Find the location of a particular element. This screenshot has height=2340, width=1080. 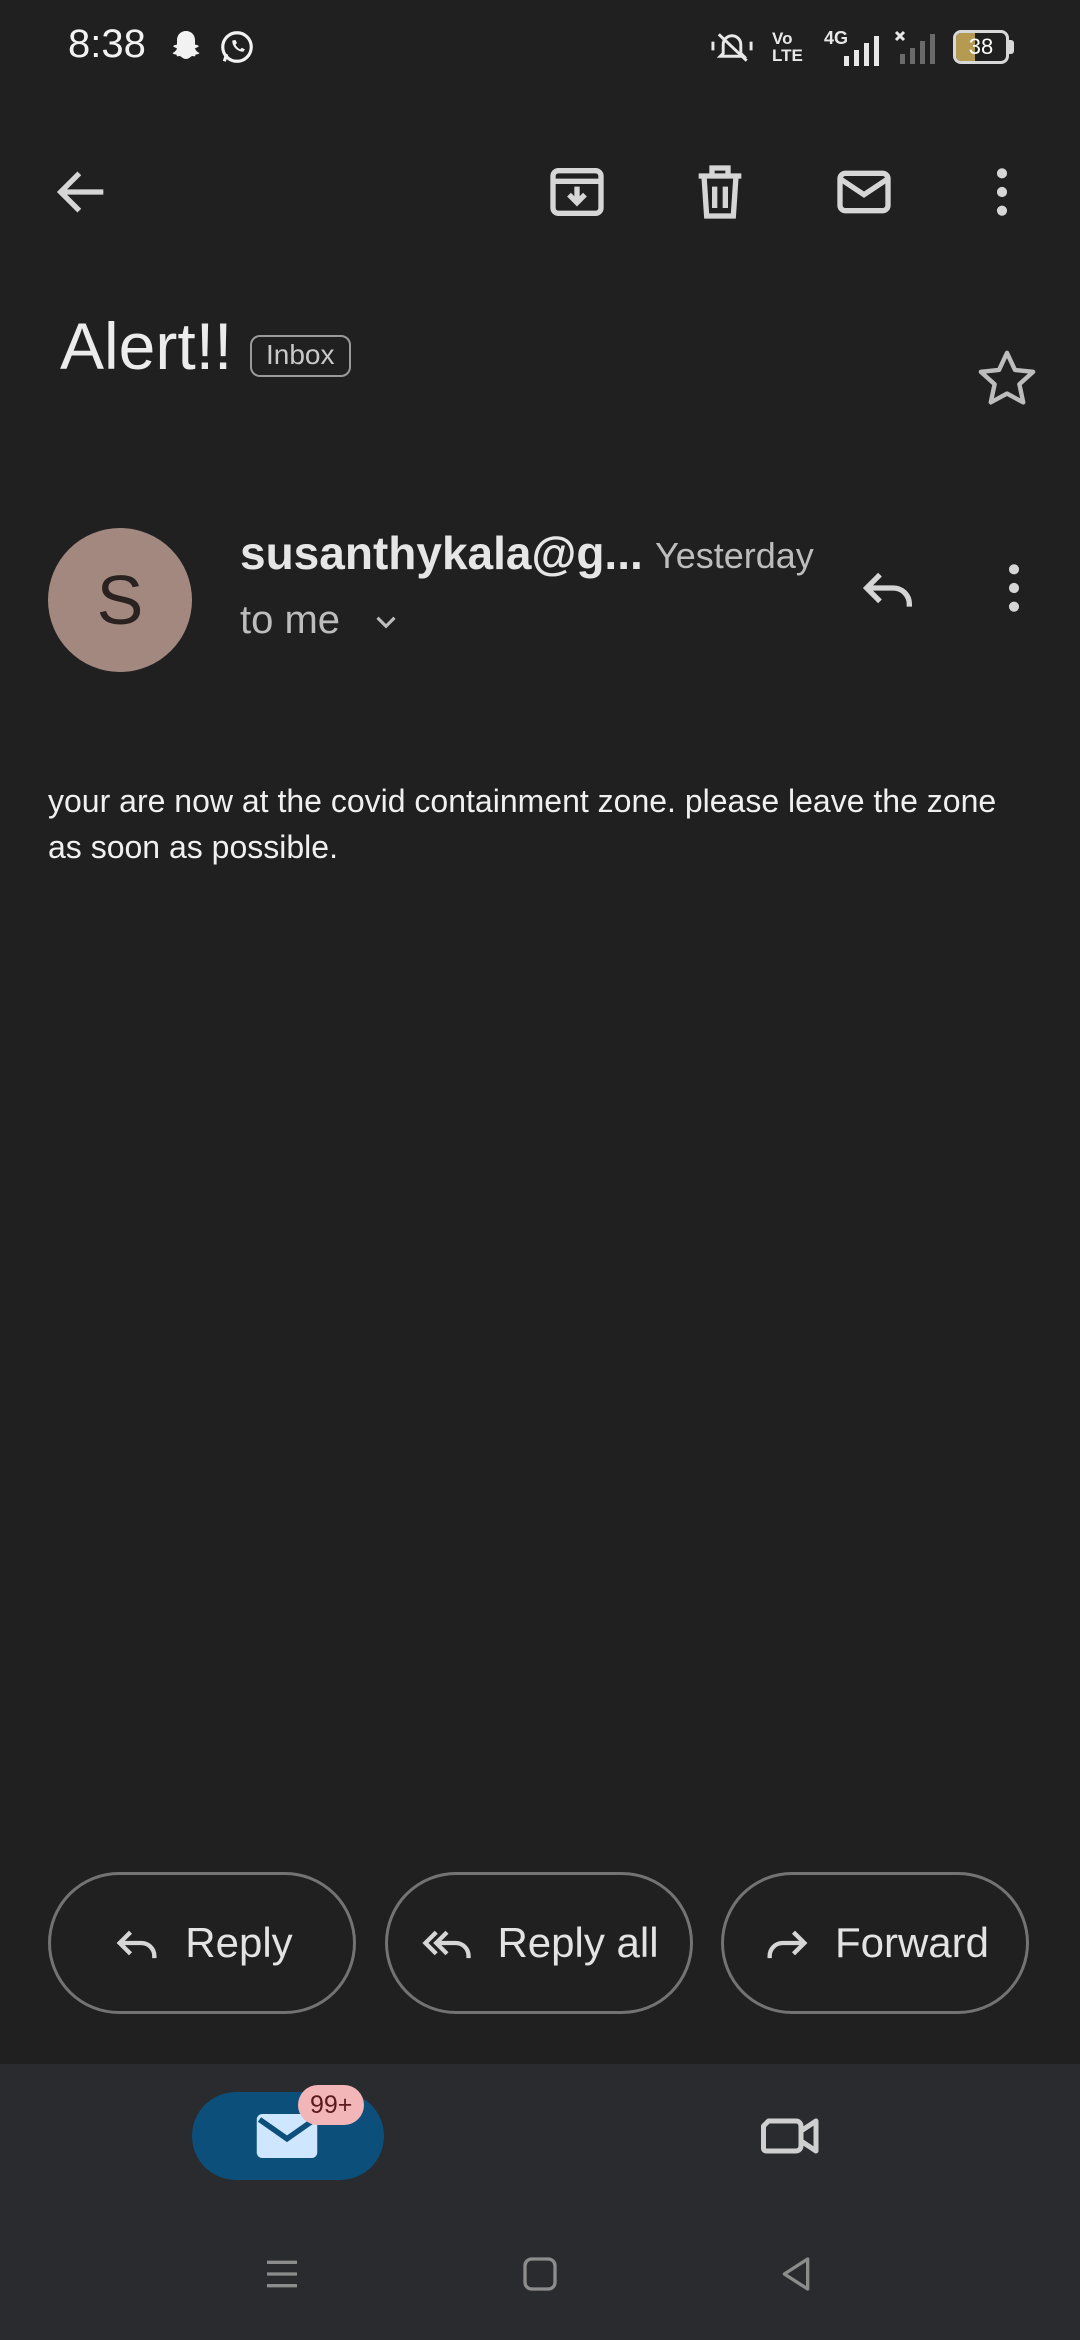

volte-icon: Vo LTE is located at coordinates (787, 47).